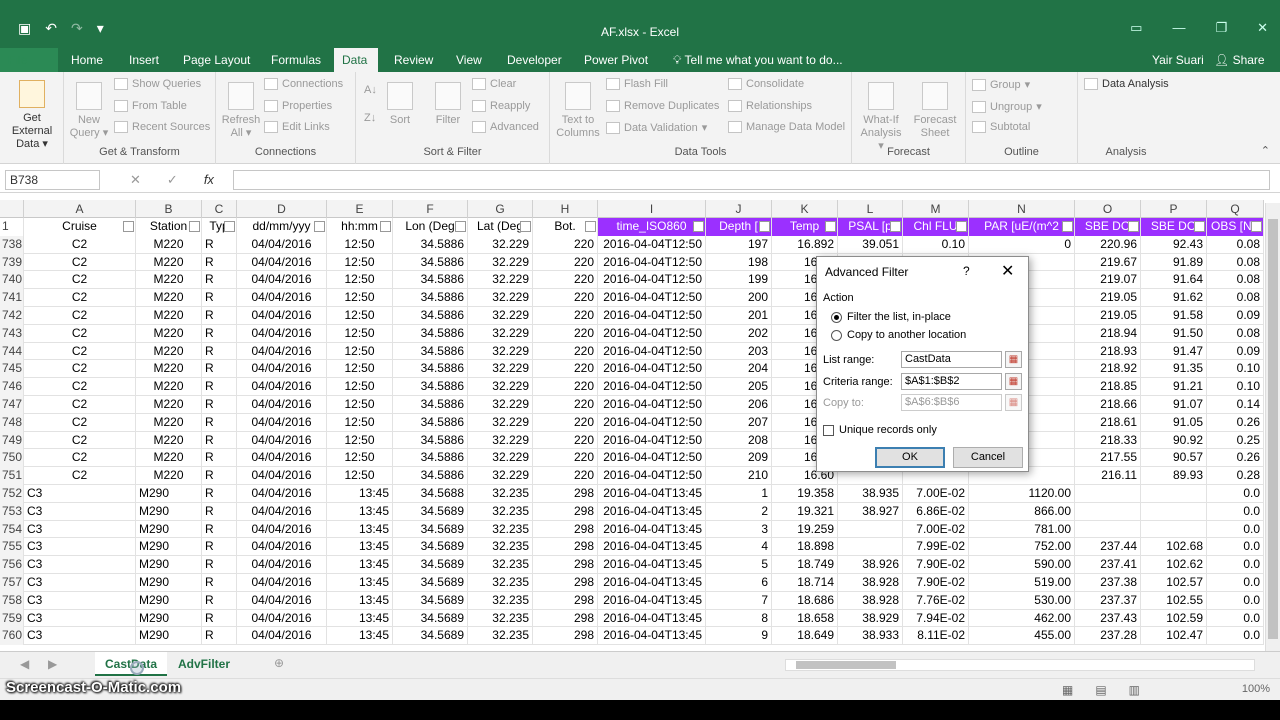  Describe the element at coordinates (870, 618) in the screenshot. I see `table-cell: 38.929` at that location.